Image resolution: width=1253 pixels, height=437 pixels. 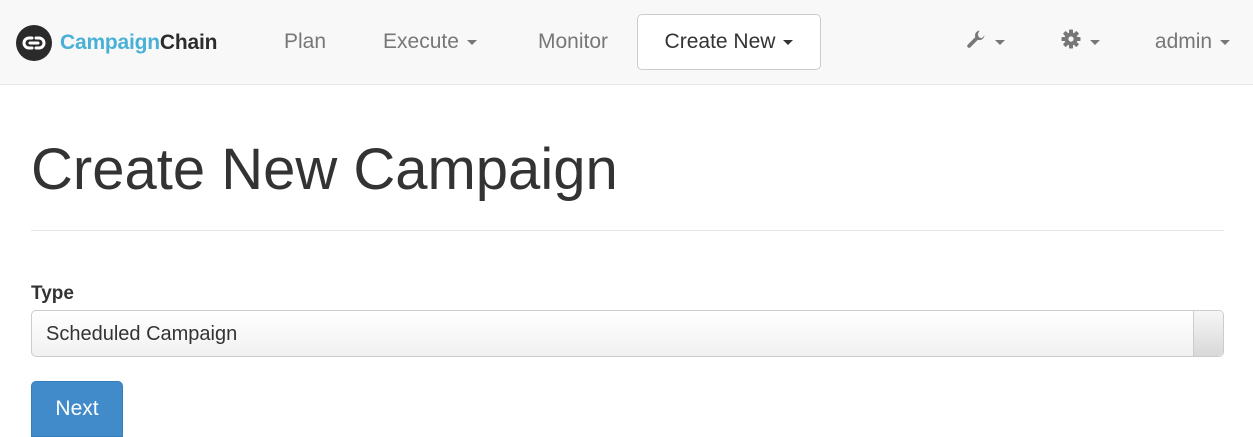 I want to click on campaign-type-select: Scheduled Campaign, so click(x=627, y=333).